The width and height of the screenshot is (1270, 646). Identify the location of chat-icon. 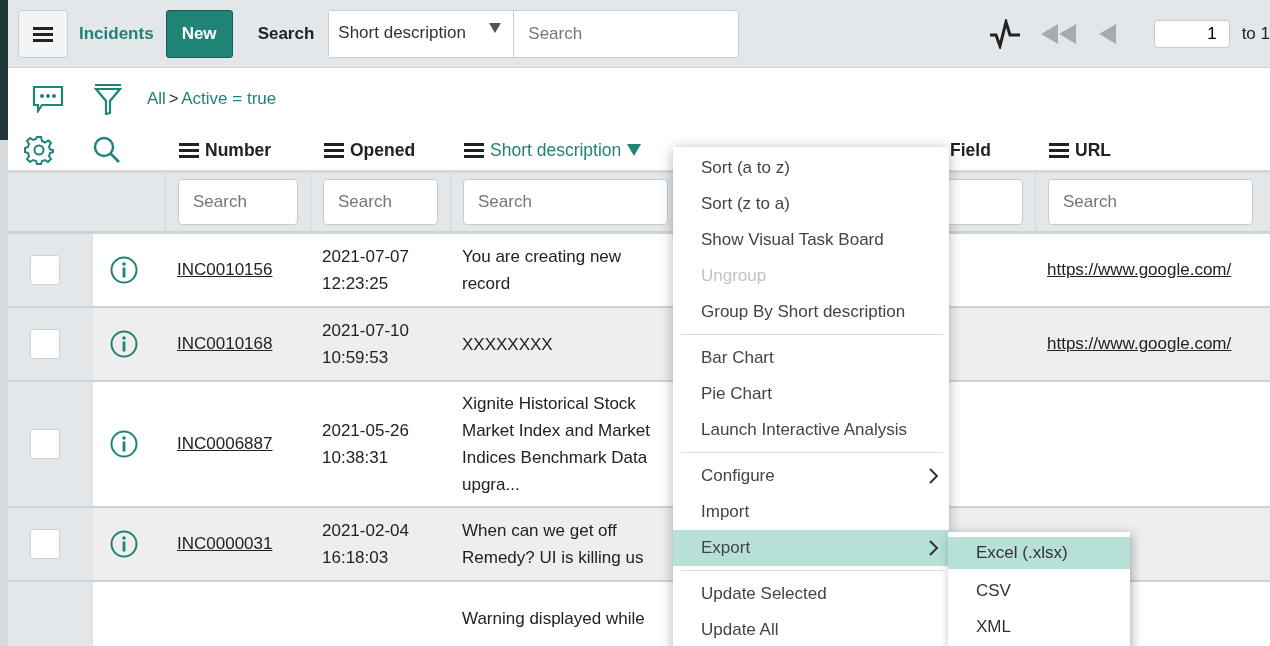
(48, 99).